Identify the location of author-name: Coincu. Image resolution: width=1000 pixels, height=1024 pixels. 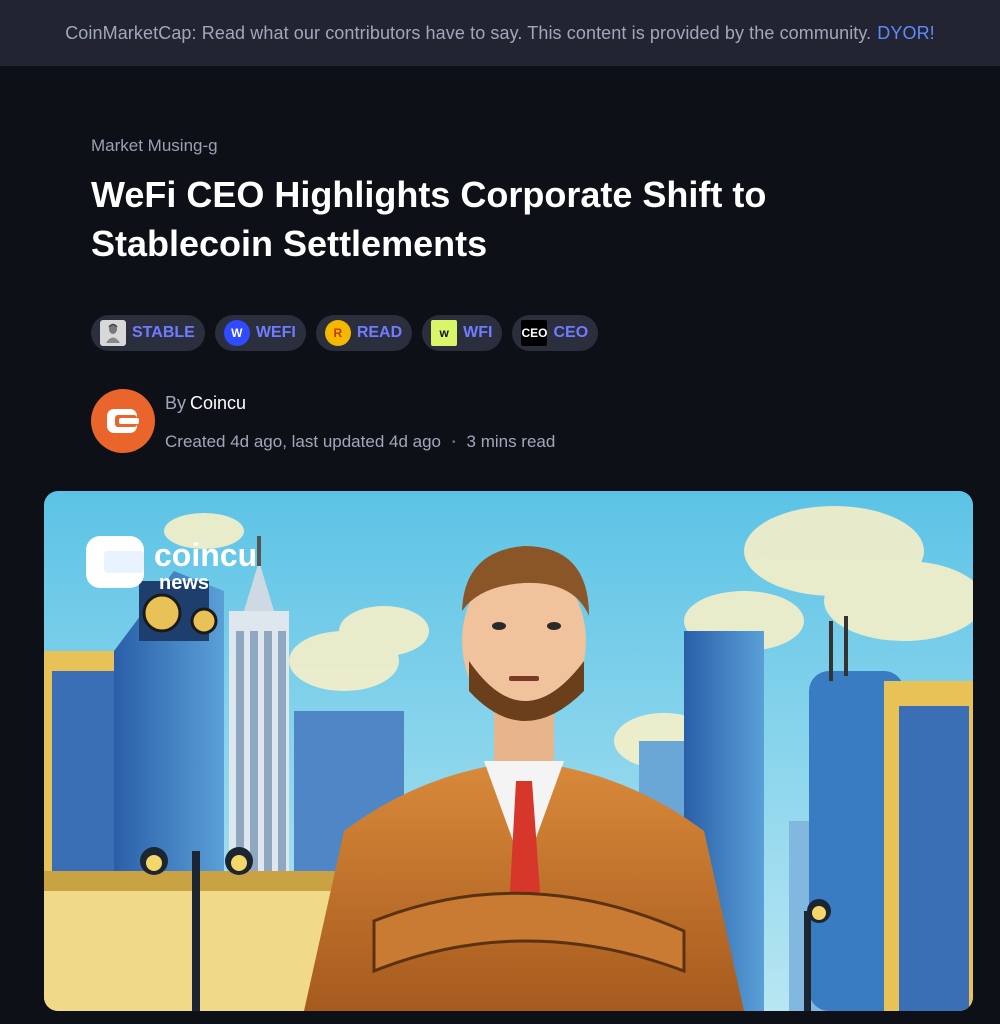
(218, 403).